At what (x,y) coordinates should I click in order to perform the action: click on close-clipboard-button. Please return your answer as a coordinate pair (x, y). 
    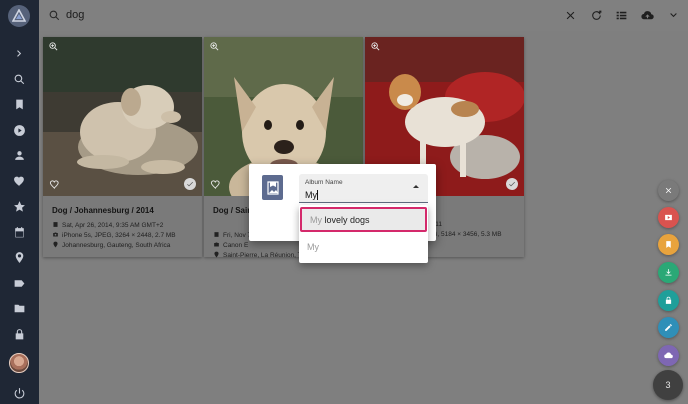
    Looking at the image, I should click on (668, 190).